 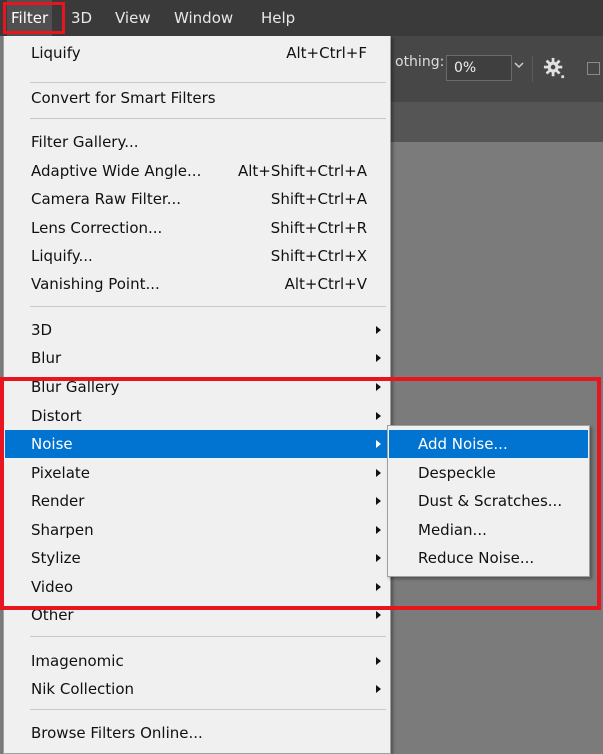 I want to click on menu-item-blur-gallery: Blur Gallery, so click(x=197, y=387).